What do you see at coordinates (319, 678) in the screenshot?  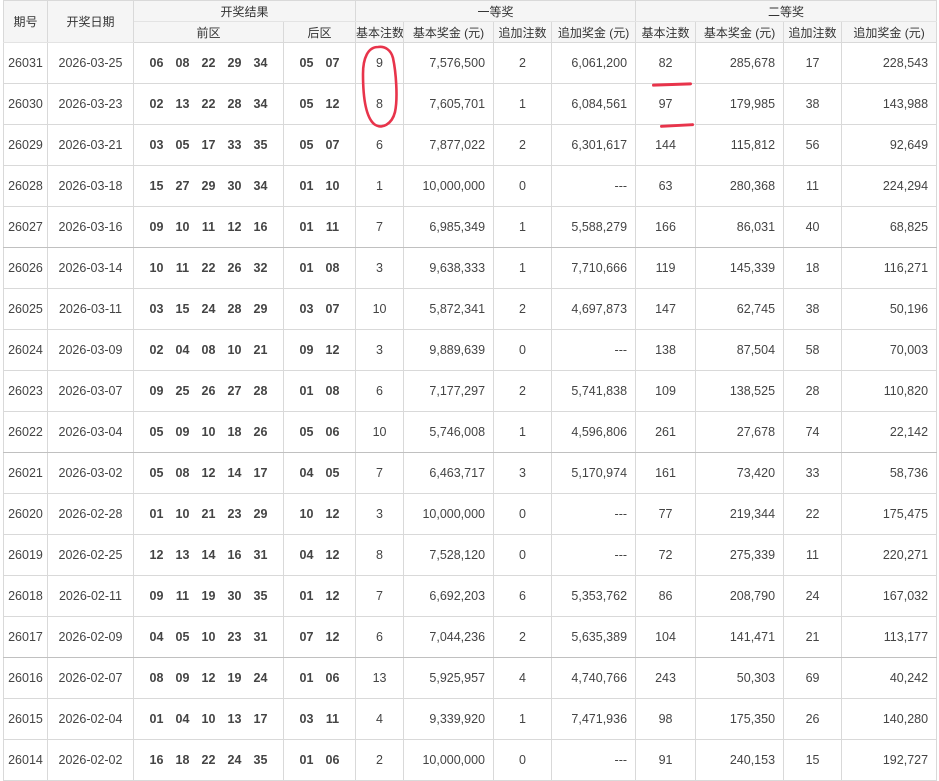 I see `back-numbers: 01 06` at bounding box center [319, 678].